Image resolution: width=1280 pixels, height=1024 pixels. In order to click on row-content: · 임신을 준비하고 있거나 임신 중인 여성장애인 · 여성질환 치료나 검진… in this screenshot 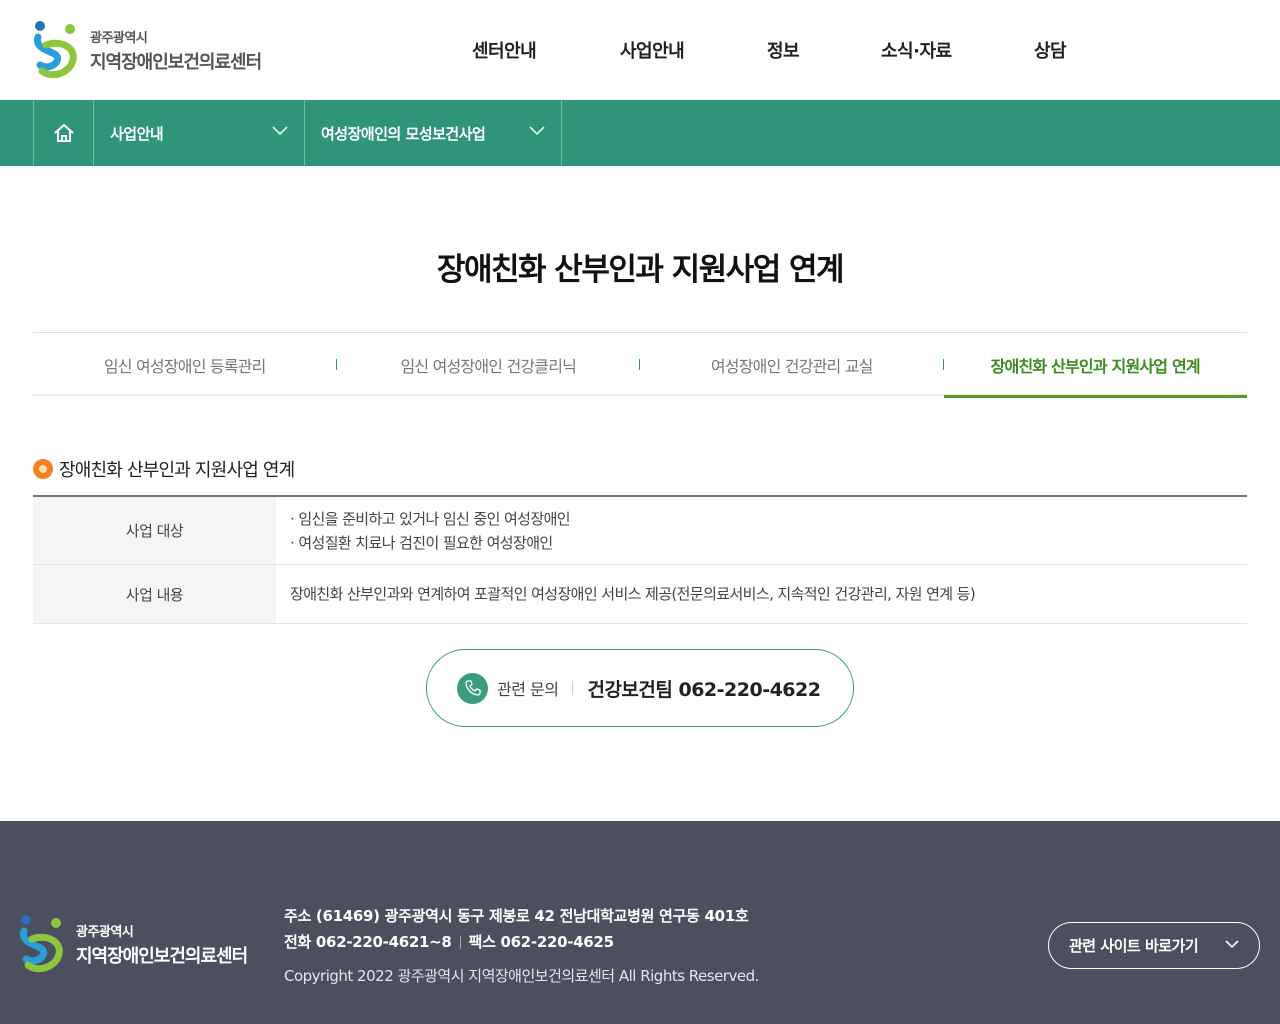, I will do `click(761, 530)`.